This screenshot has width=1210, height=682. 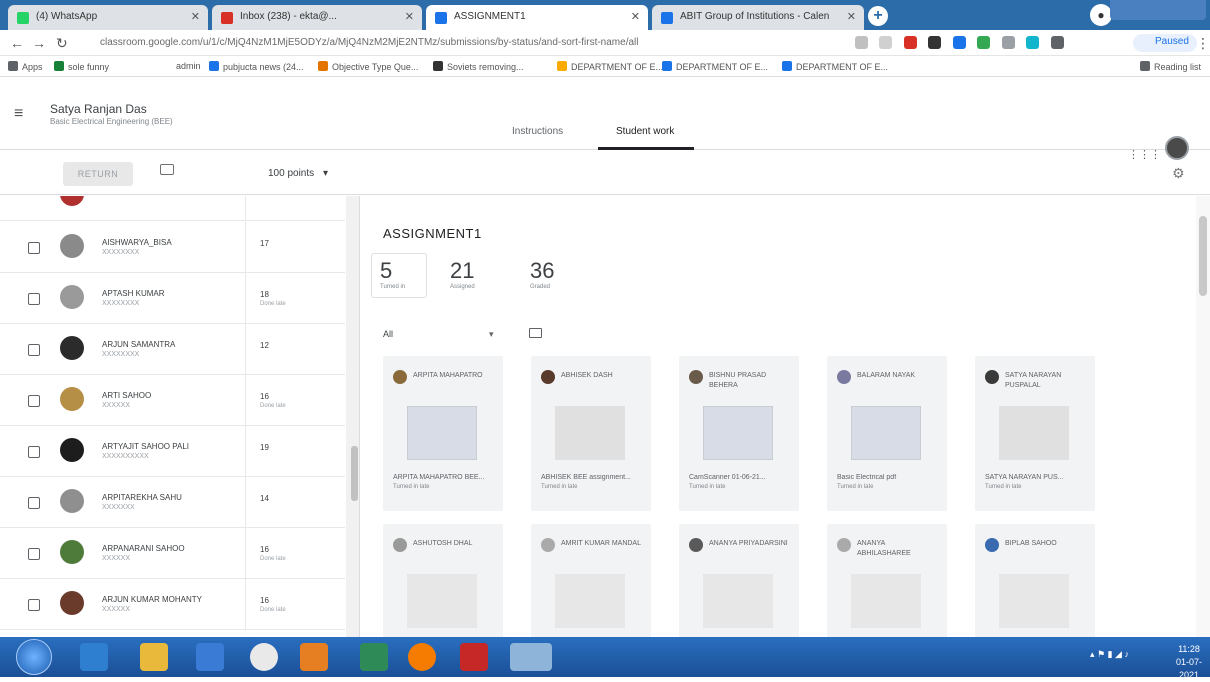 I want to click on chevron-down-icon: ▾, so click(x=491, y=334).